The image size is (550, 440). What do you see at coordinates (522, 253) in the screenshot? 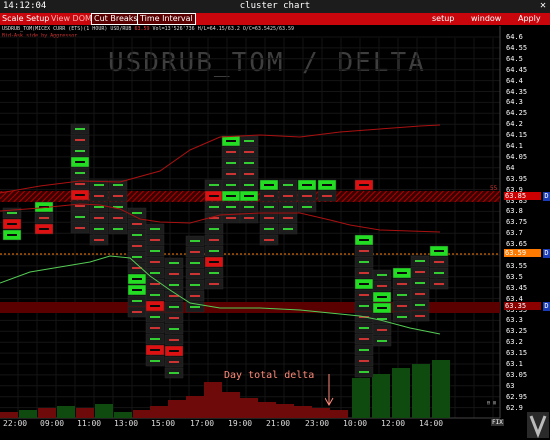
I see `price-tag: 63.59` at bounding box center [522, 253].